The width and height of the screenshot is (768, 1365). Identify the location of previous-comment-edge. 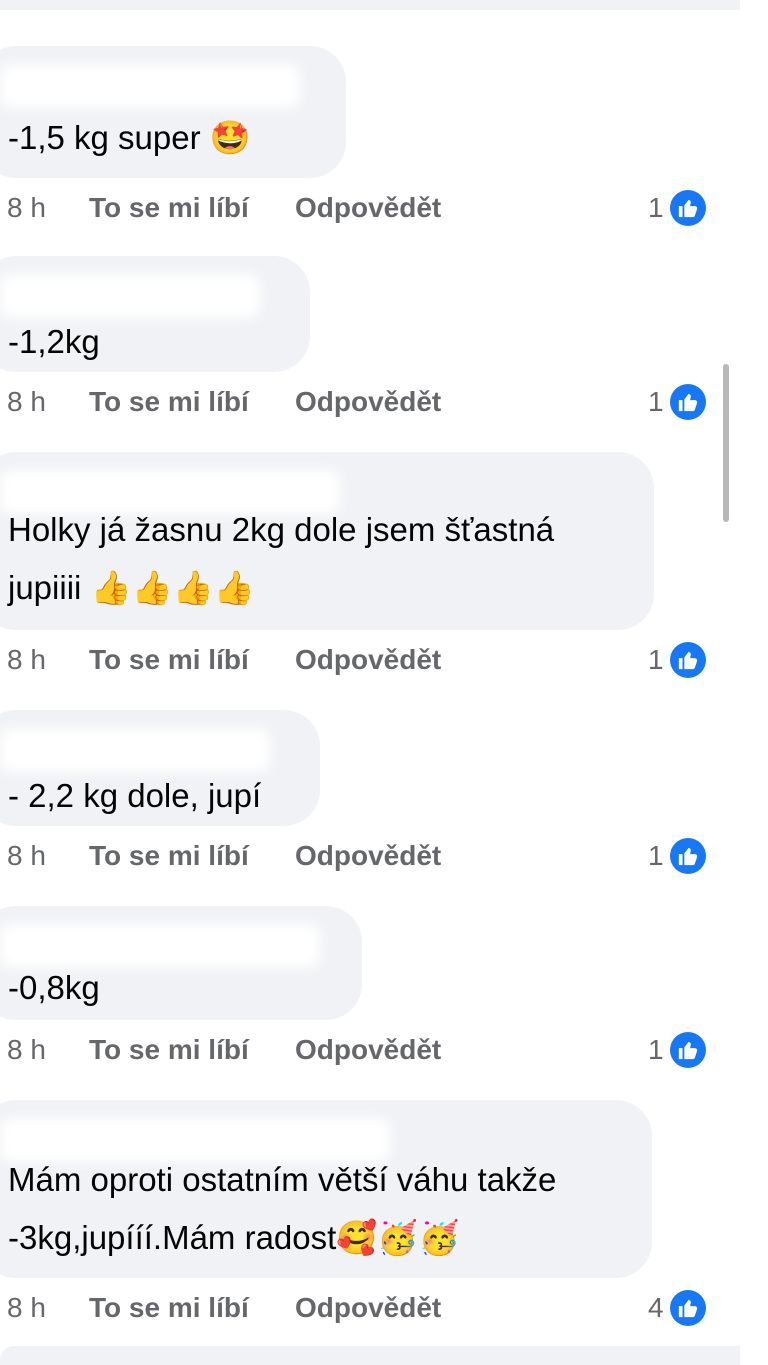
(370, 5).